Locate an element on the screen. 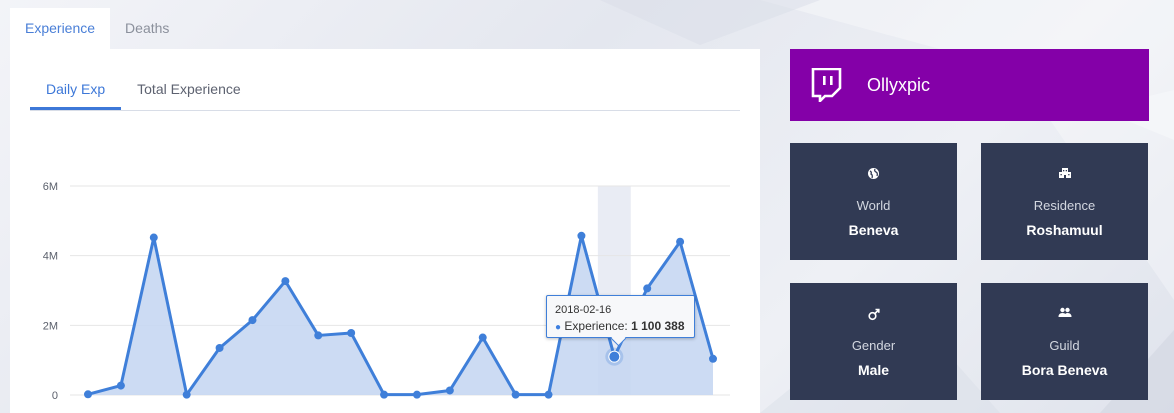  twitch-banner: Ollyxpic is located at coordinates (969, 85).